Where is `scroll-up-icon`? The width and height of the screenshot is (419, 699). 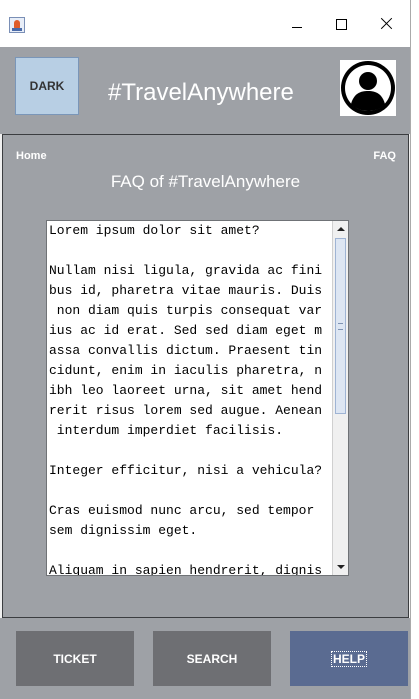
scroll-up-icon is located at coordinates (340, 229).